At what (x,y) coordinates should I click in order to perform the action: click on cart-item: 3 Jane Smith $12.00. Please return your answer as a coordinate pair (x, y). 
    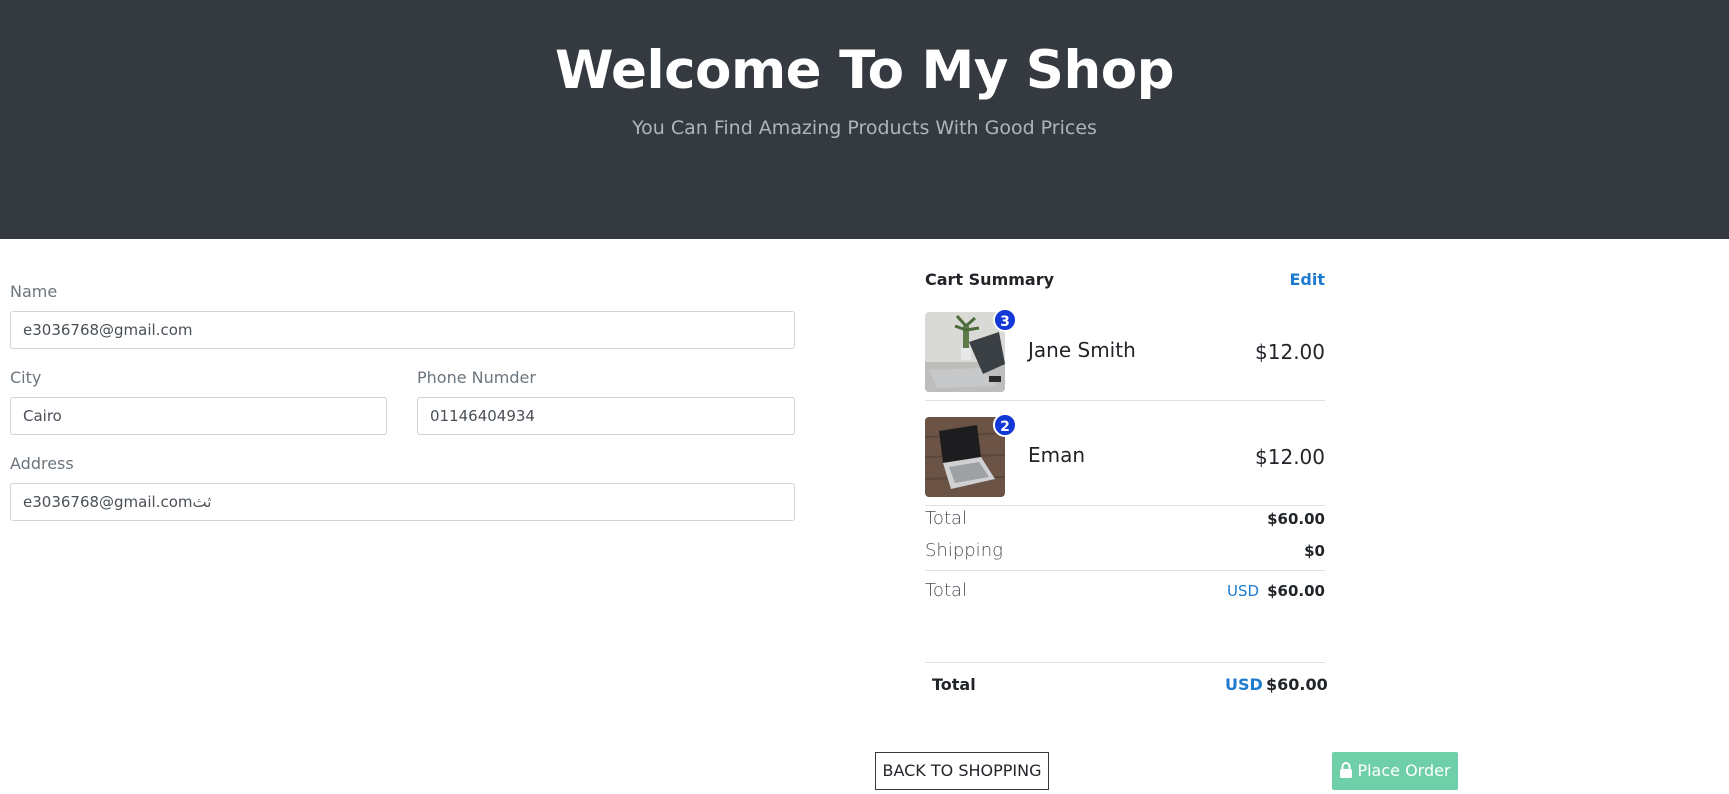
    Looking at the image, I should click on (1125, 351).